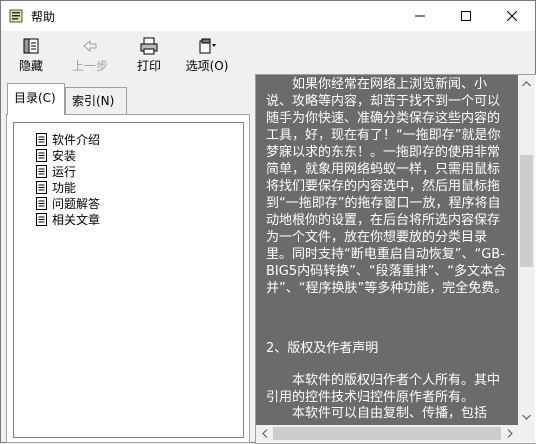  What do you see at coordinates (383, 389) in the screenshot?
I see `content-paragraph-copyright: 本软件的版权归作者个人所有。其中引用的控件技术归控件原作者所有。` at bounding box center [383, 389].